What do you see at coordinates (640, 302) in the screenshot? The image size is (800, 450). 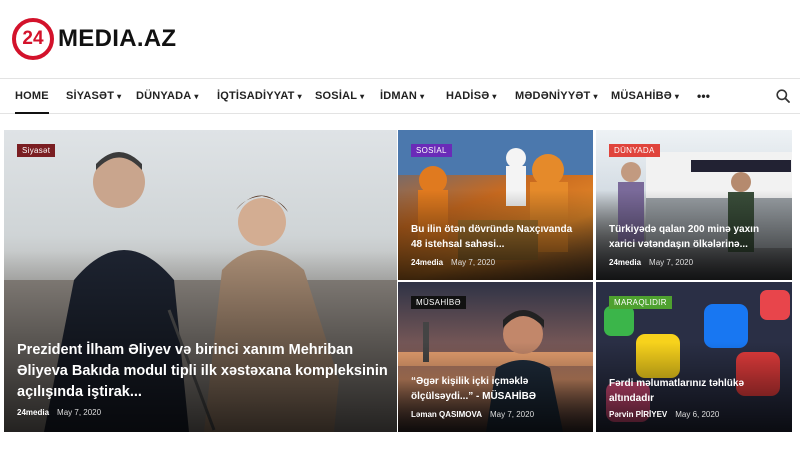 I see `category-badge: MARAQLIDIR` at bounding box center [640, 302].